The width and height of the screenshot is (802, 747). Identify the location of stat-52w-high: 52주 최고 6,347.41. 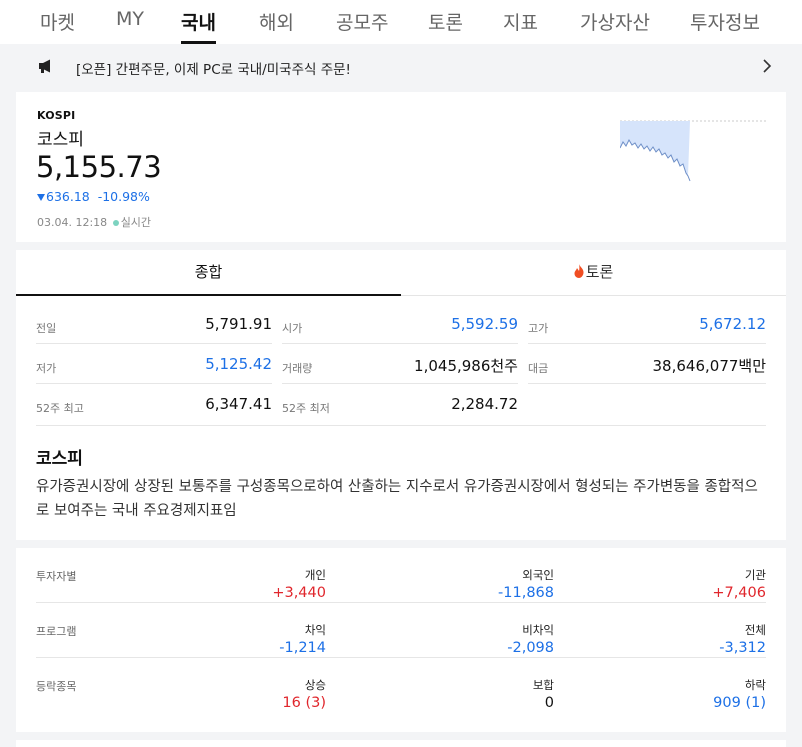
(154, 404).